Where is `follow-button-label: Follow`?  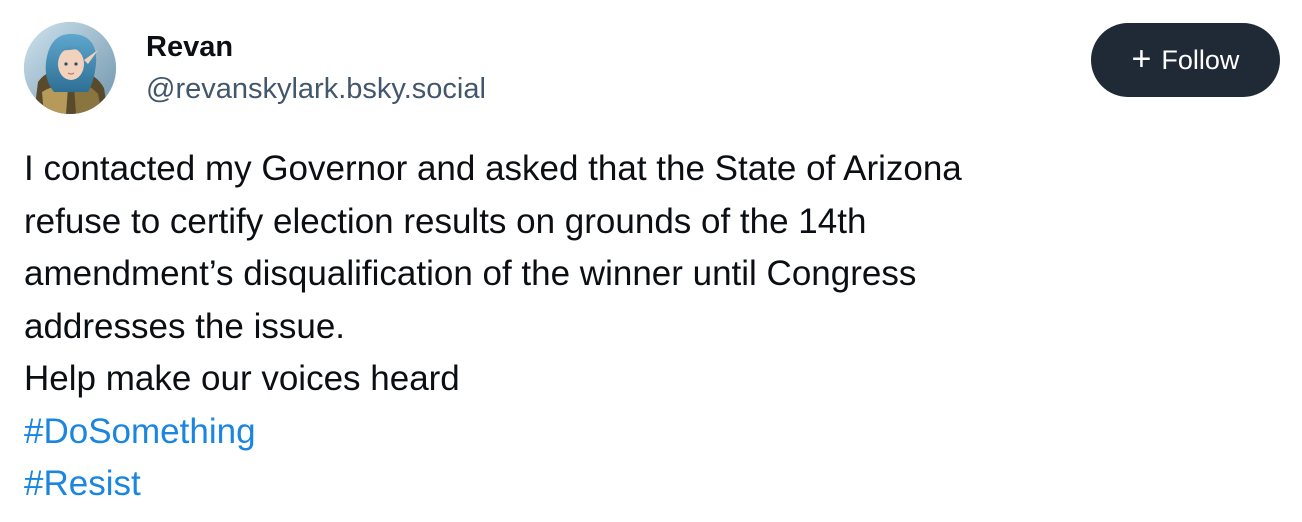 follow-button-label: Follow is located at coordinates (1200, 59).